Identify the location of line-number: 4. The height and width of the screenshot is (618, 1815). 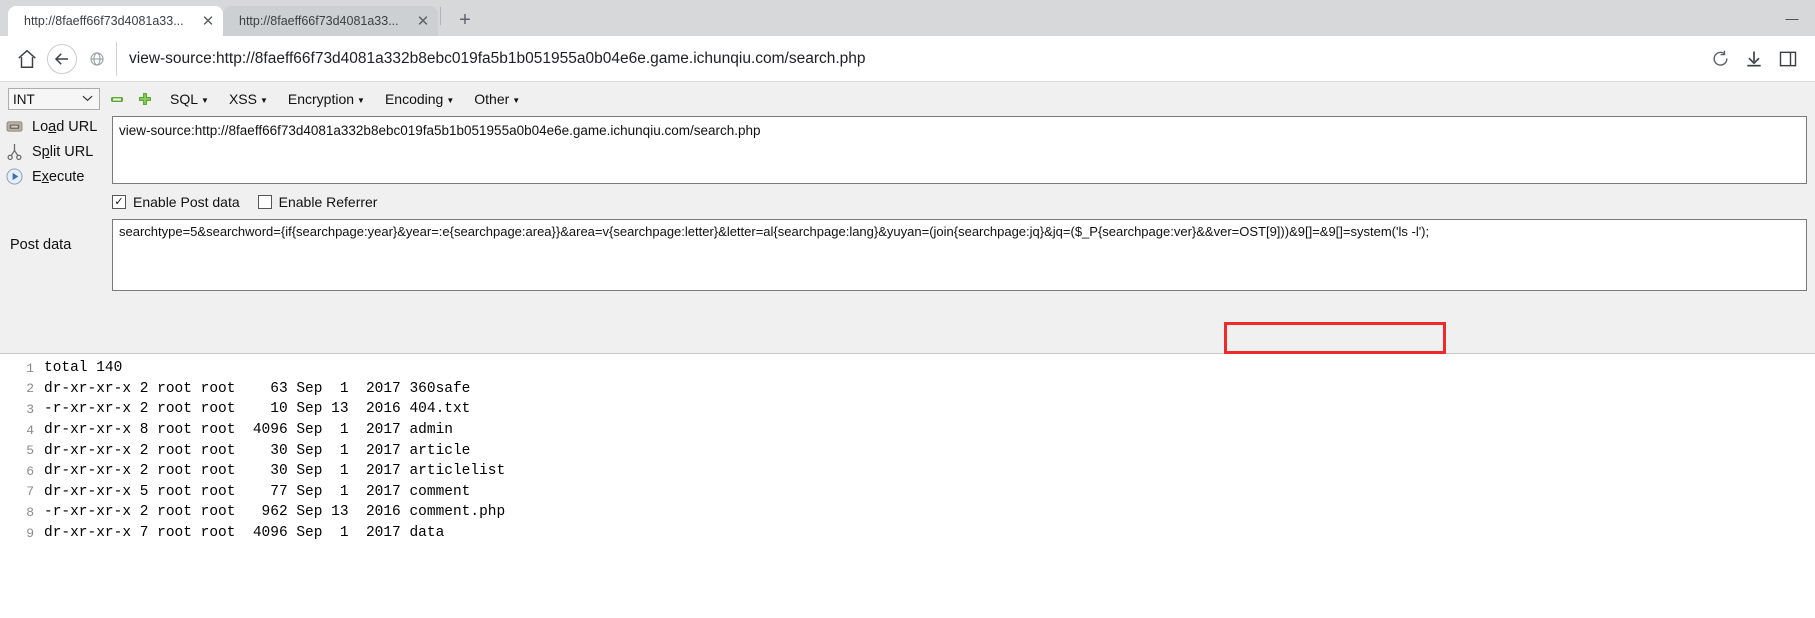
(30, 430).